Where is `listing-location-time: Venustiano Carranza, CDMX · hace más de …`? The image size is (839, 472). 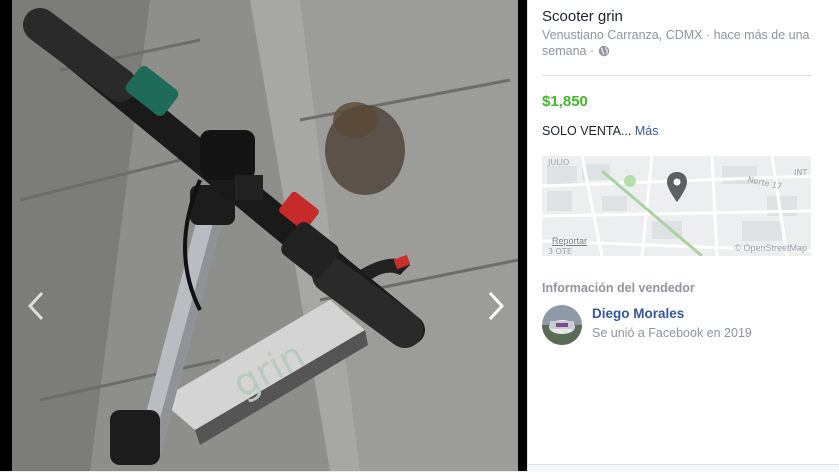
listing-location-time: Venustiano Carranza, CDMX · hace más de … is located at coordinates (677, 43).